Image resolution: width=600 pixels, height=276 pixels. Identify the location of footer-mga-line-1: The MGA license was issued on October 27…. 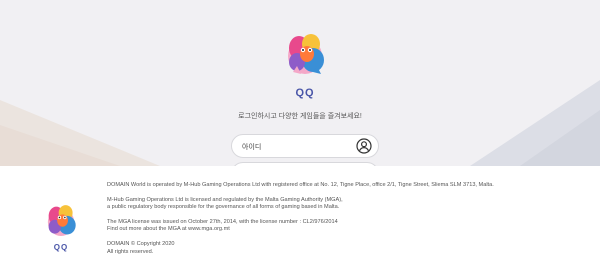
(222, 221).